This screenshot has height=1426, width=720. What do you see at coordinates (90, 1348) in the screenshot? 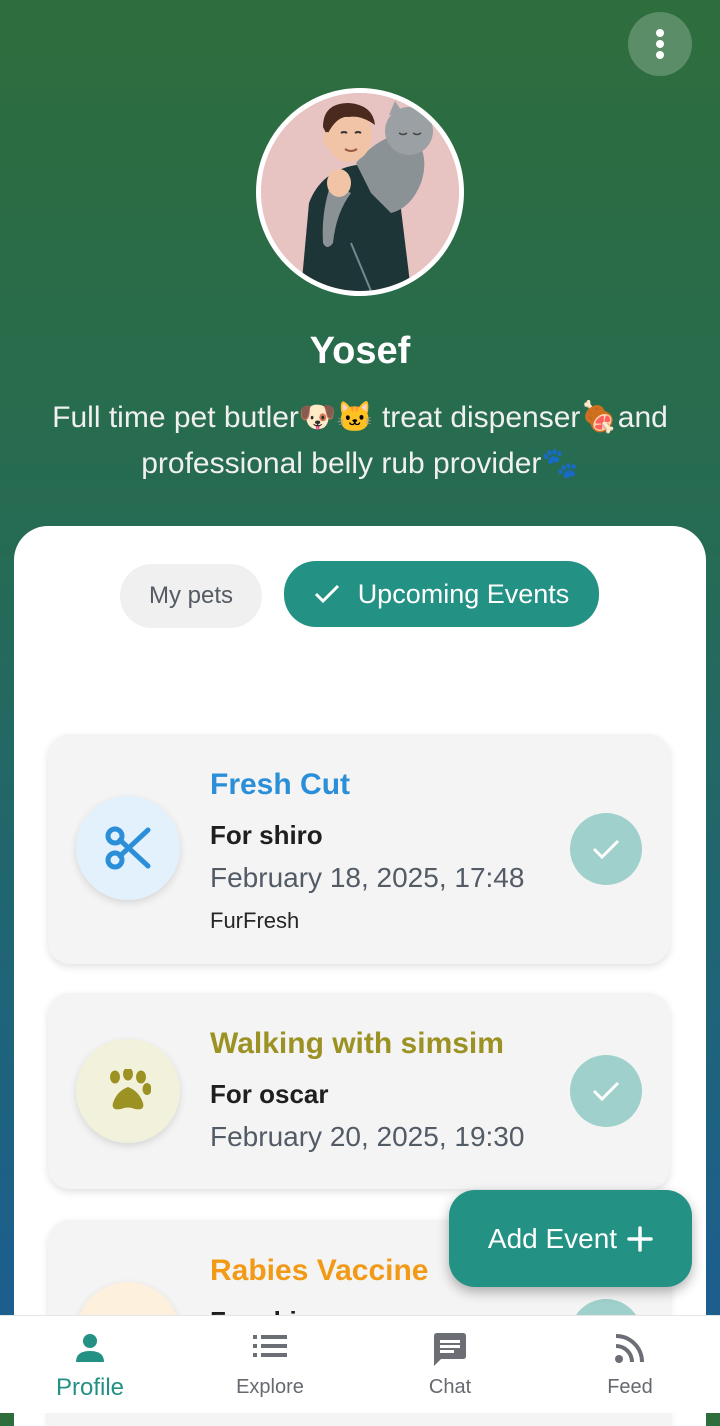
I see `person-icon` at bounding box center [90, 1348].